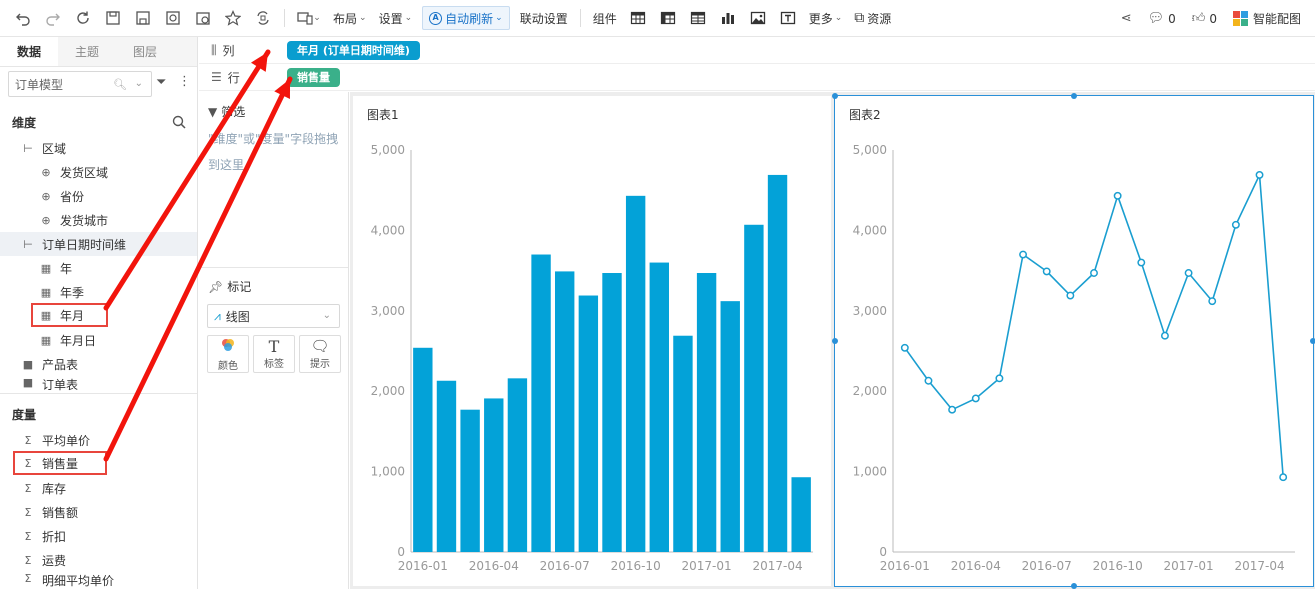 The image size is (1315, 589). Describe the element at coordinates (728, 18) in the screenshot. I see `bar-chart-icon` at that location.